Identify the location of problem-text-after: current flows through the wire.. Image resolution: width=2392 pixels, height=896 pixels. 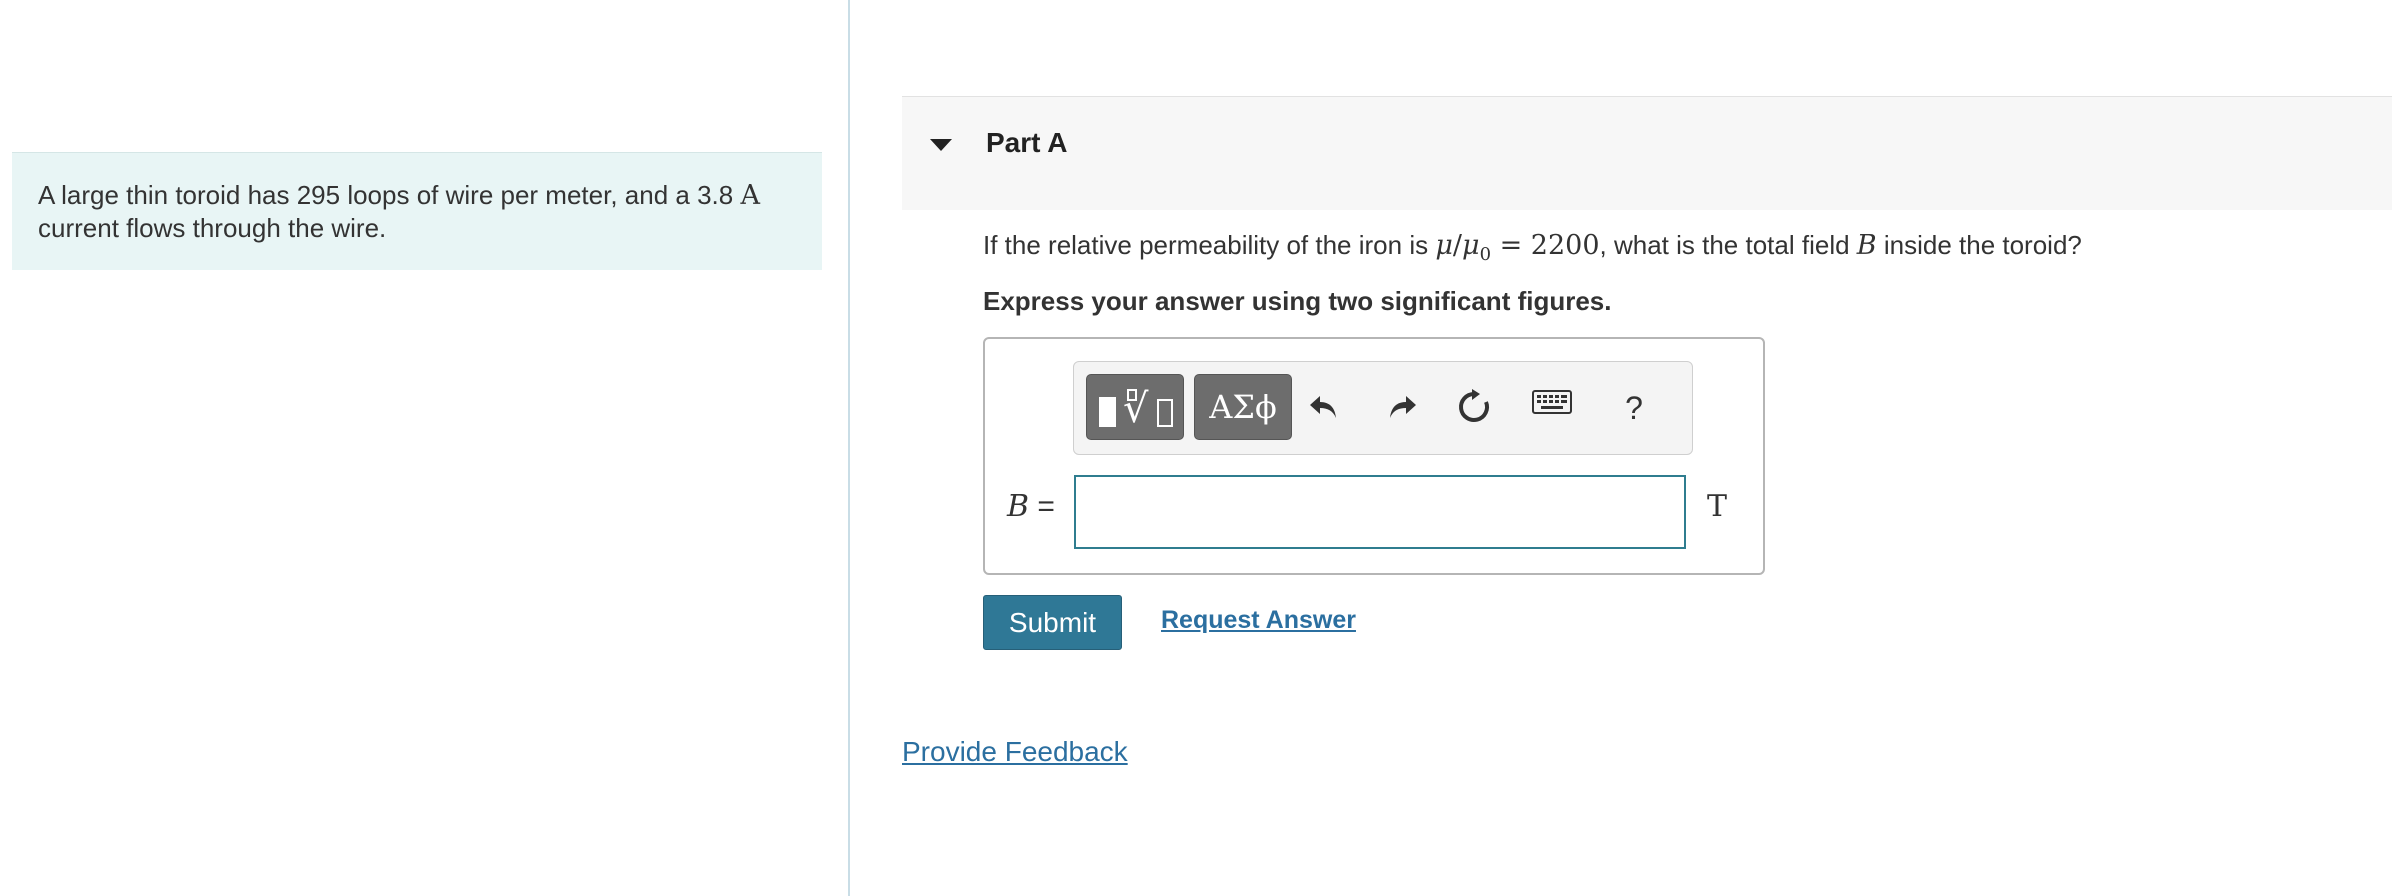
(212, 228).